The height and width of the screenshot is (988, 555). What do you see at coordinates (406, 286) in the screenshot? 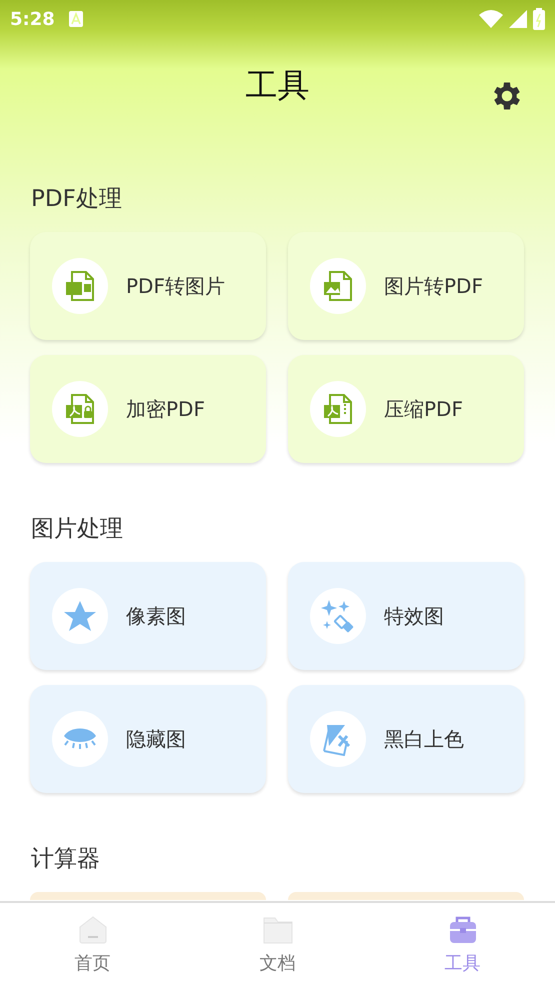
I see `tool-card: 图片转PDF` at bounding box center [406, 286].